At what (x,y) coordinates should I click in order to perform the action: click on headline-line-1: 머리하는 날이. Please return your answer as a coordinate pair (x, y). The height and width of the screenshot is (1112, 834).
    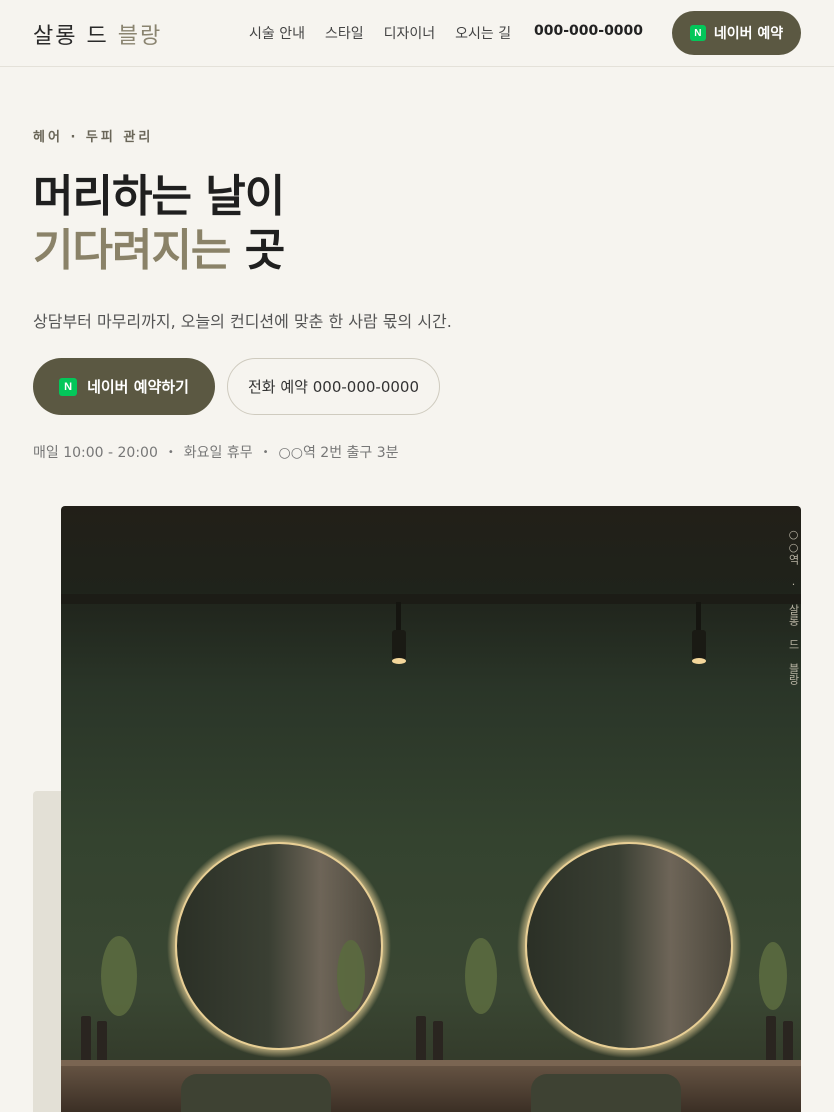
    Looking at the image, I should click on (159, 196).